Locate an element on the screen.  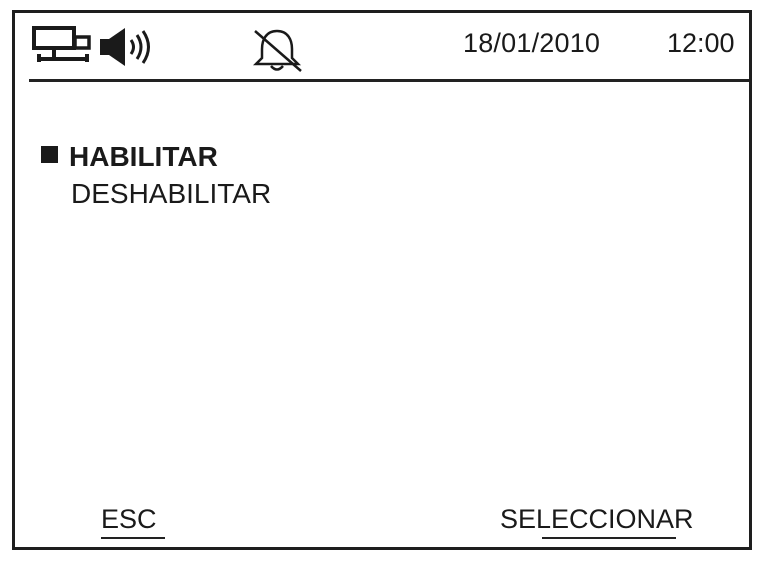
select-softkey: SELECCIONAR is located at coordinates (597, 521).